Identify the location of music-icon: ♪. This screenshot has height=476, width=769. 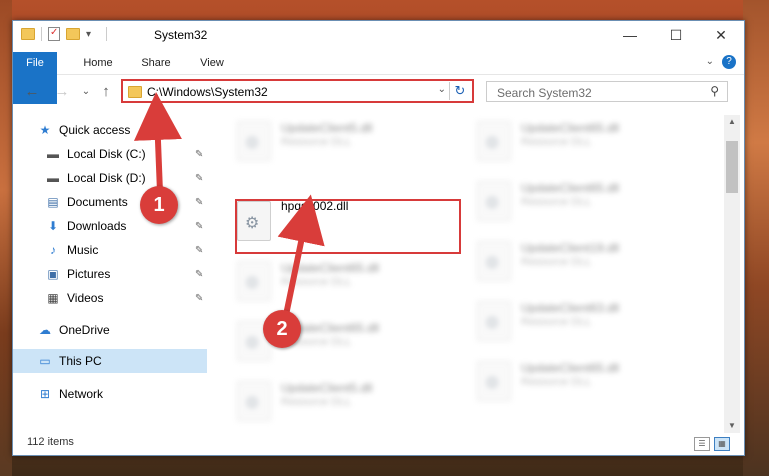
(53, 250).